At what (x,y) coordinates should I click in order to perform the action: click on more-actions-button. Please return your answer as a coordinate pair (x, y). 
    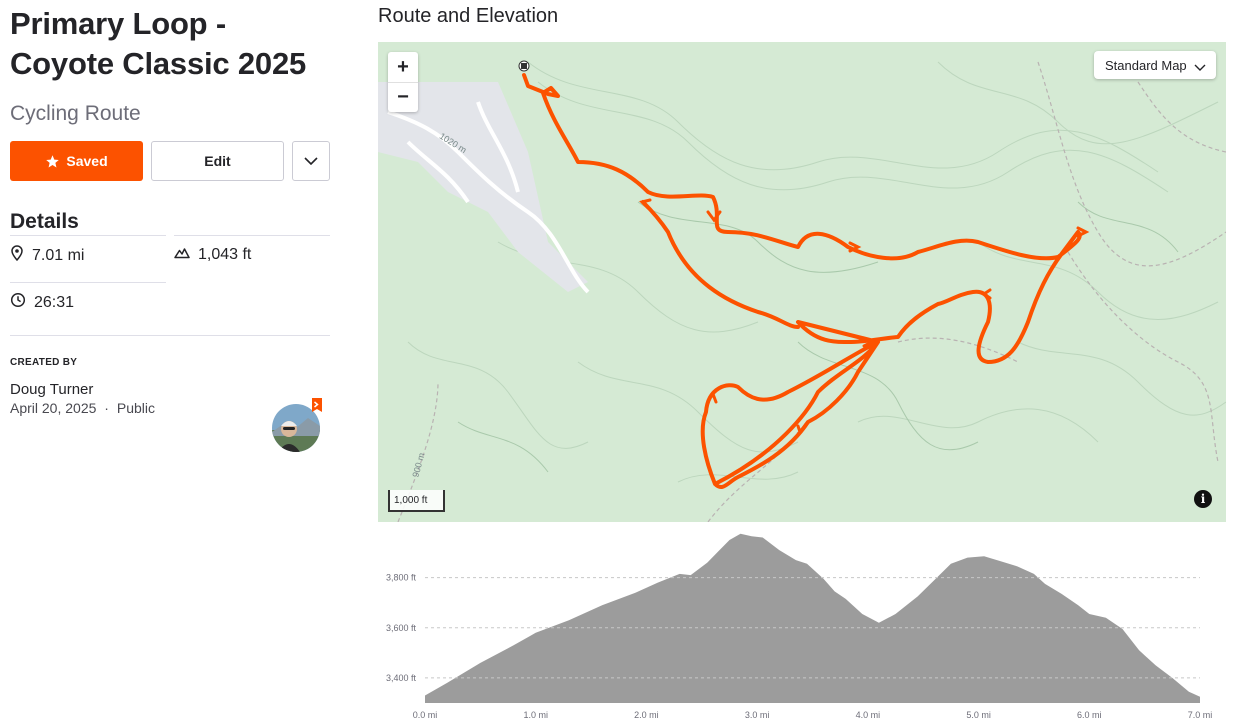
    Looking at the image, I should click on (311, 161).